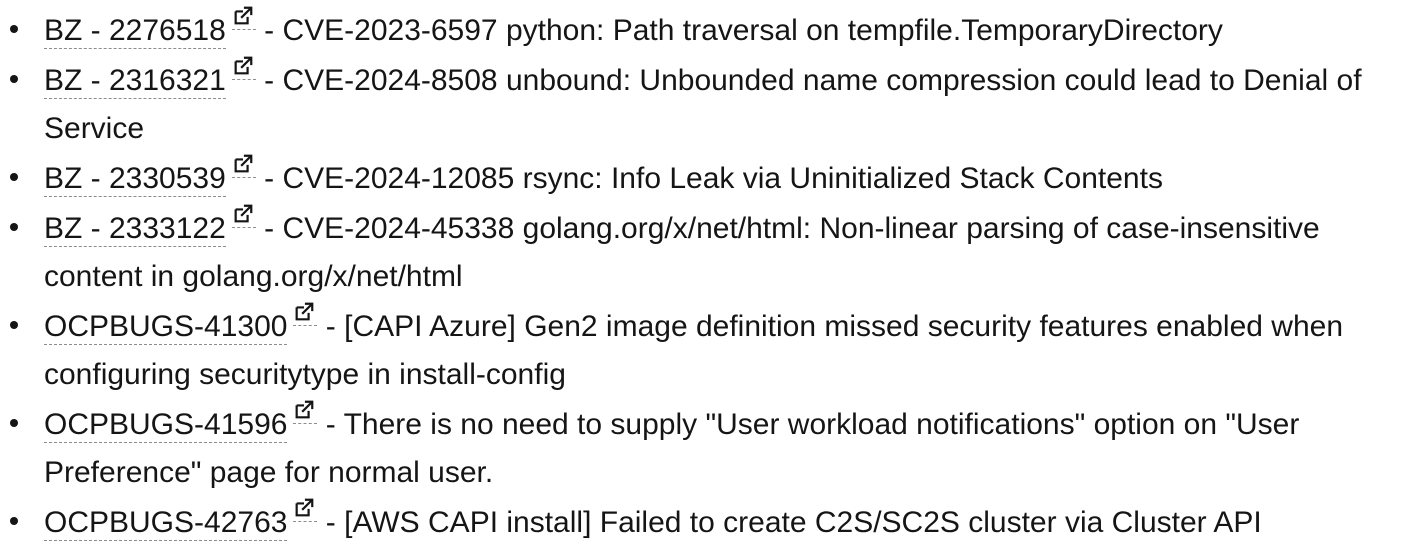 The height and width of the screenshot is (547, 1403). What do you see at coordinates (166, 327) in the screenshot?
I see `issue-link: OCPBUGS-41300` at bounding box center [166, 327].